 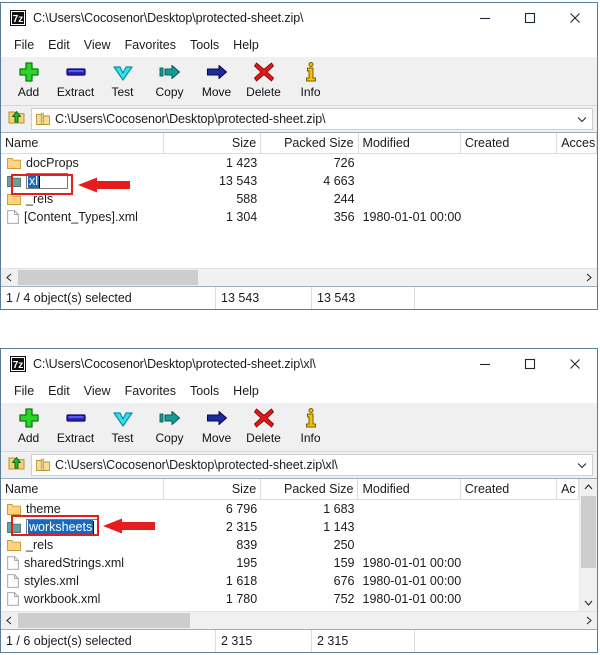 I want to click on file-name: [Content_Types].xml, so click(x=81, y=217).